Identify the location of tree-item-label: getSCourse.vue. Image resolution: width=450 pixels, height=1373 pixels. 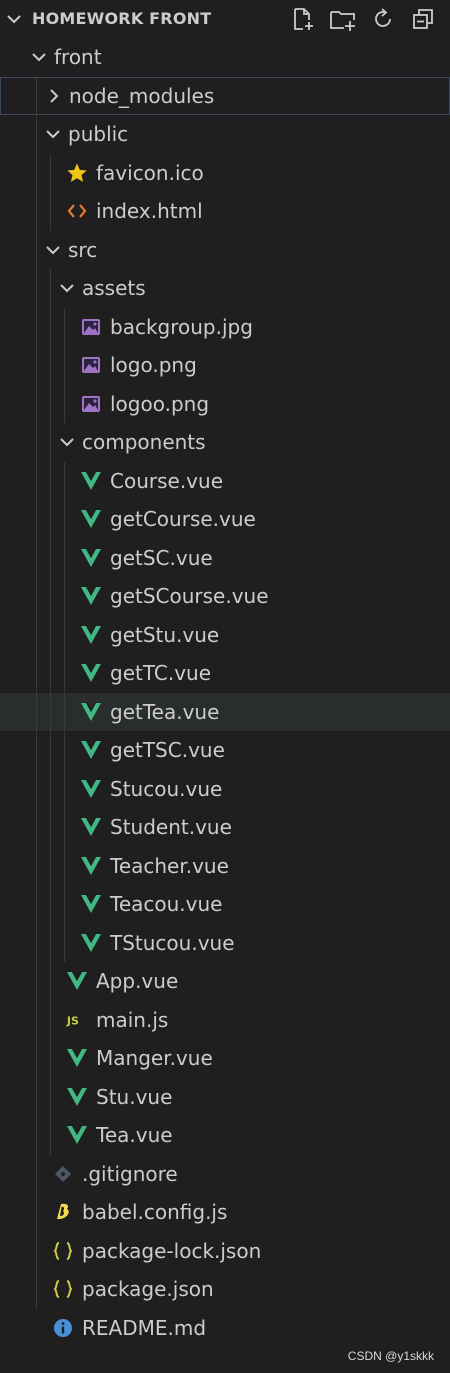
(189, 596).